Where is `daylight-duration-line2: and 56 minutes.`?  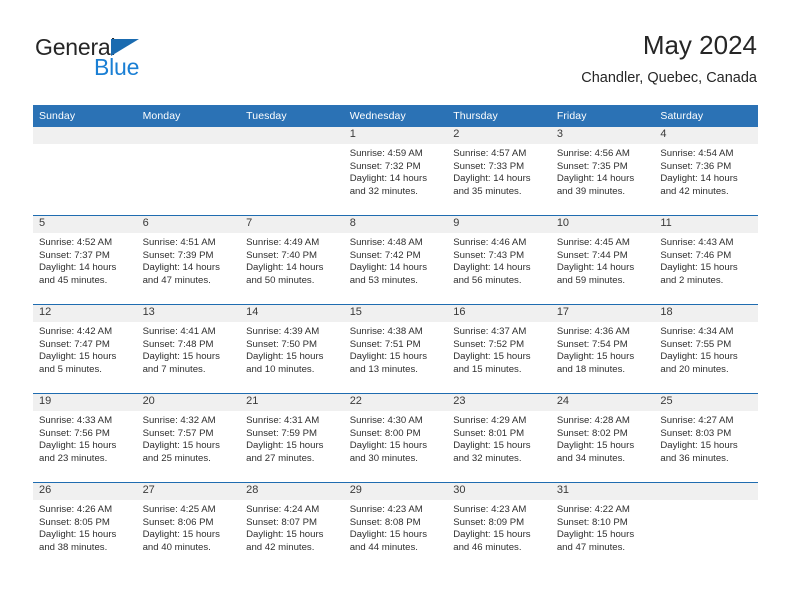 daylight-duration-line2: and 56 minutes. is located at coordinates (487, 280).